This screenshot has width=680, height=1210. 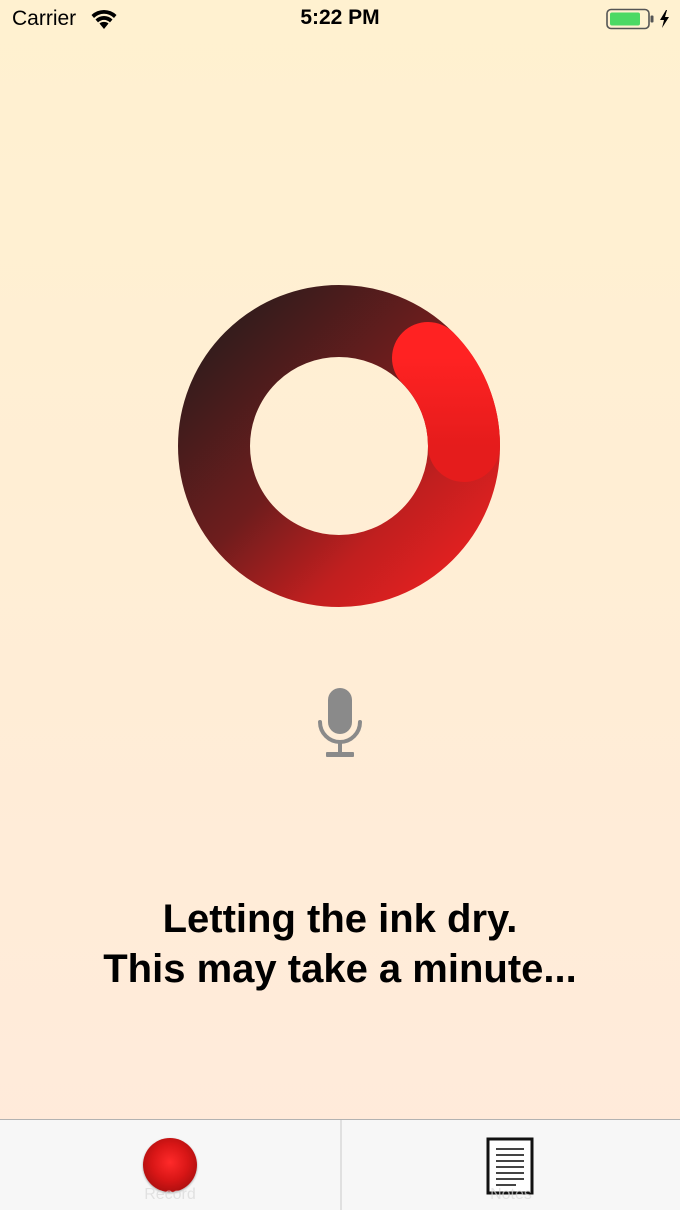 I want to click on microphone-icon, so click(x=340, y=722).